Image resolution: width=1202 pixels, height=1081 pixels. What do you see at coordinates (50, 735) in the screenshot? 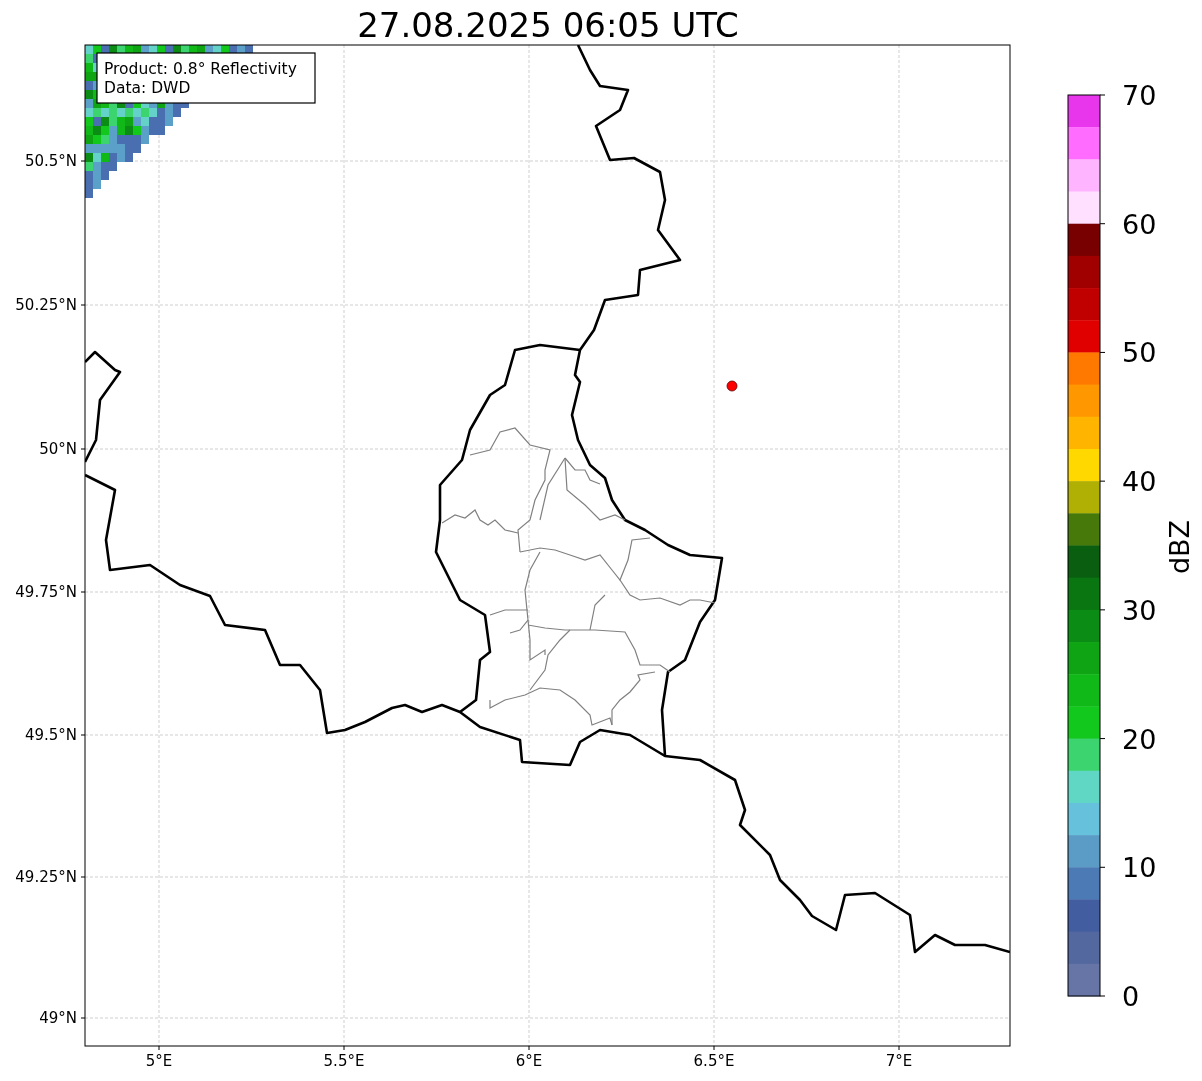
I see `latitude-label: 49.5°N` at bounding box center [50, 735].